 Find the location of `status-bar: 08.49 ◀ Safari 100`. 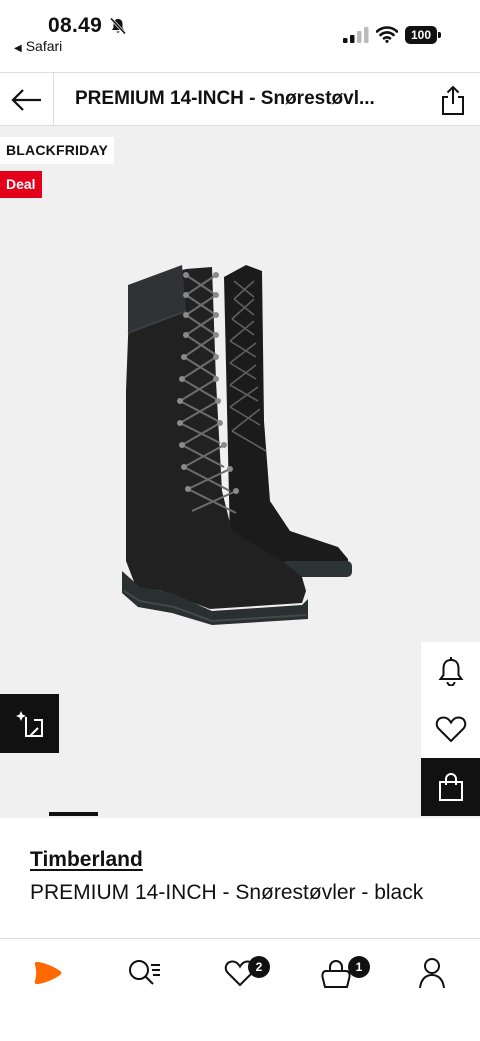

status-bar: 08.49 ◀ Safari 100 is located at coordinates (240, 36).